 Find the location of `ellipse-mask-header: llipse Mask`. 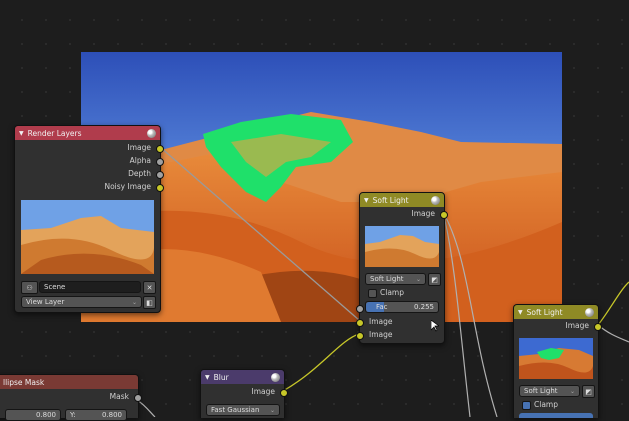

ellipse-mask-header: llipse Mask is located at coordinates (69, 382).